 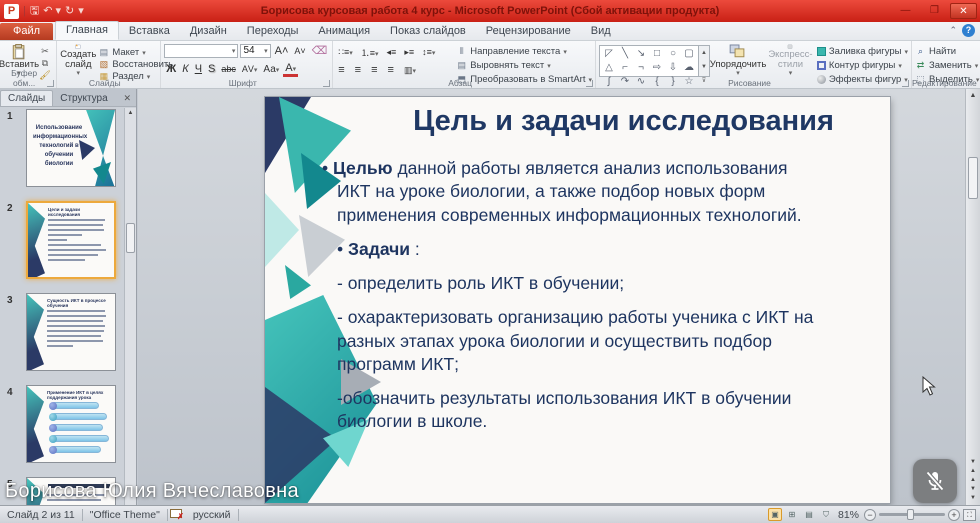 What do you see at coordinates (344, 31) in the screenshot?
I see `tab-animations: Анимация` at bounding box center [344, 31].